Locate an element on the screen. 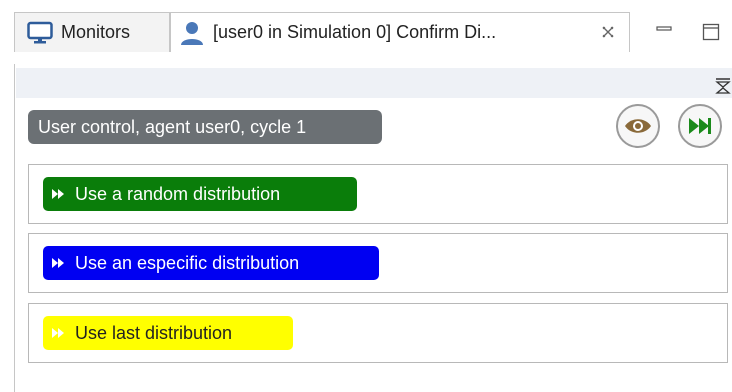 The width and height of the screenshot is (732, 392). use-specific-distribution-button: Use an especific distribution is located at coordinates (211, 263).